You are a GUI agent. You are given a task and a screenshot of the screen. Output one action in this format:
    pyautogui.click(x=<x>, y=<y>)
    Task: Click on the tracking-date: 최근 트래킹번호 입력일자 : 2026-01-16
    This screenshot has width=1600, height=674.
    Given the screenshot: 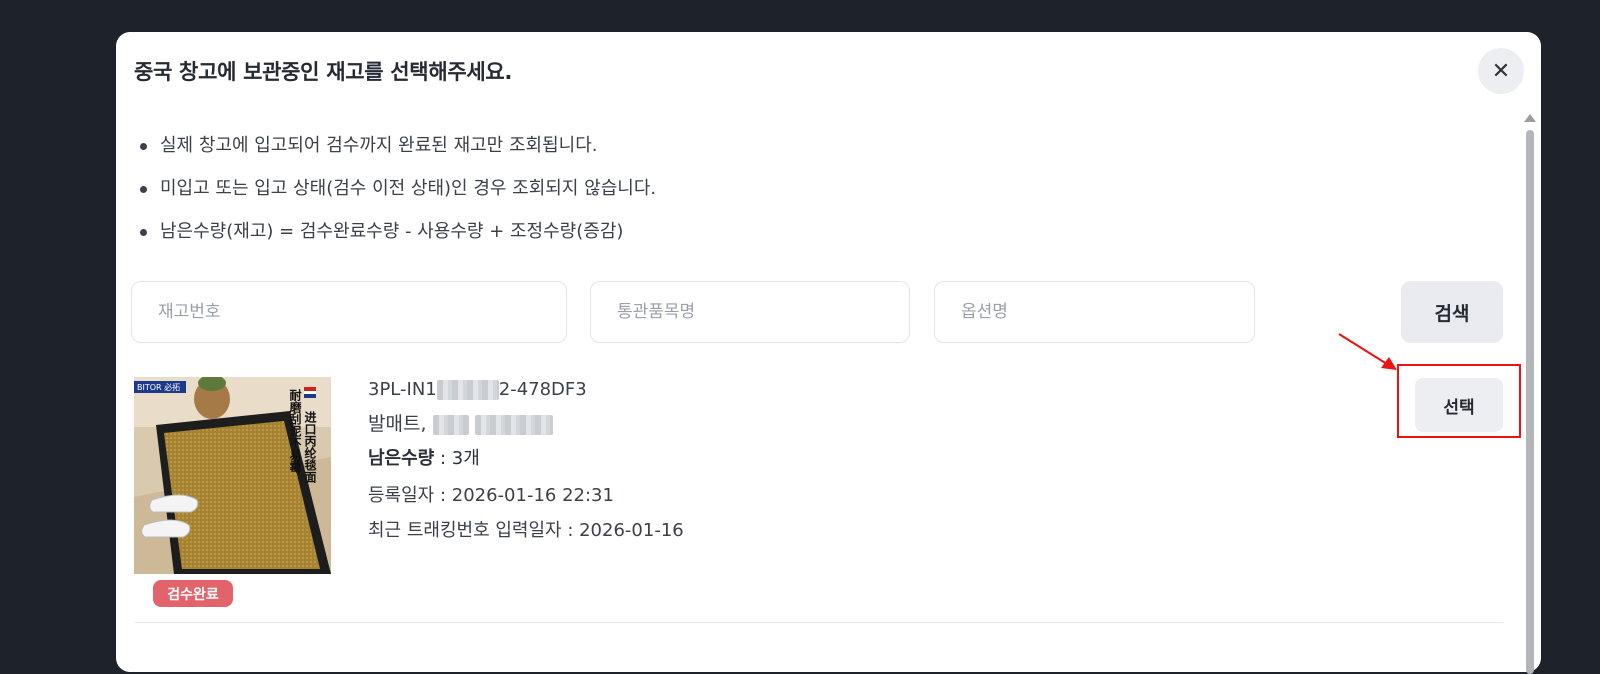 What is the action you would take?
    pyautogui.click(x=526, y=530)
    